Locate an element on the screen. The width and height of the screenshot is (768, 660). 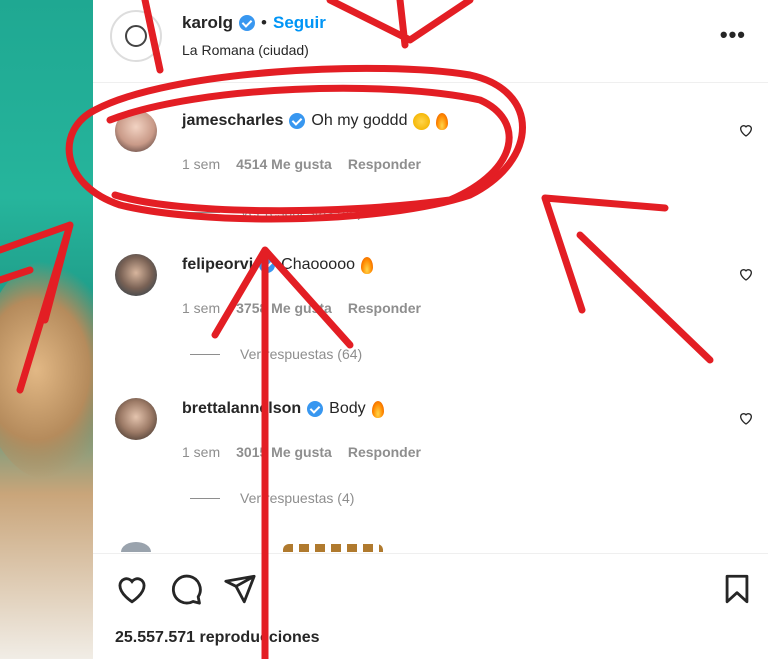
comment-text: Body is located at coordinates (347, 408).